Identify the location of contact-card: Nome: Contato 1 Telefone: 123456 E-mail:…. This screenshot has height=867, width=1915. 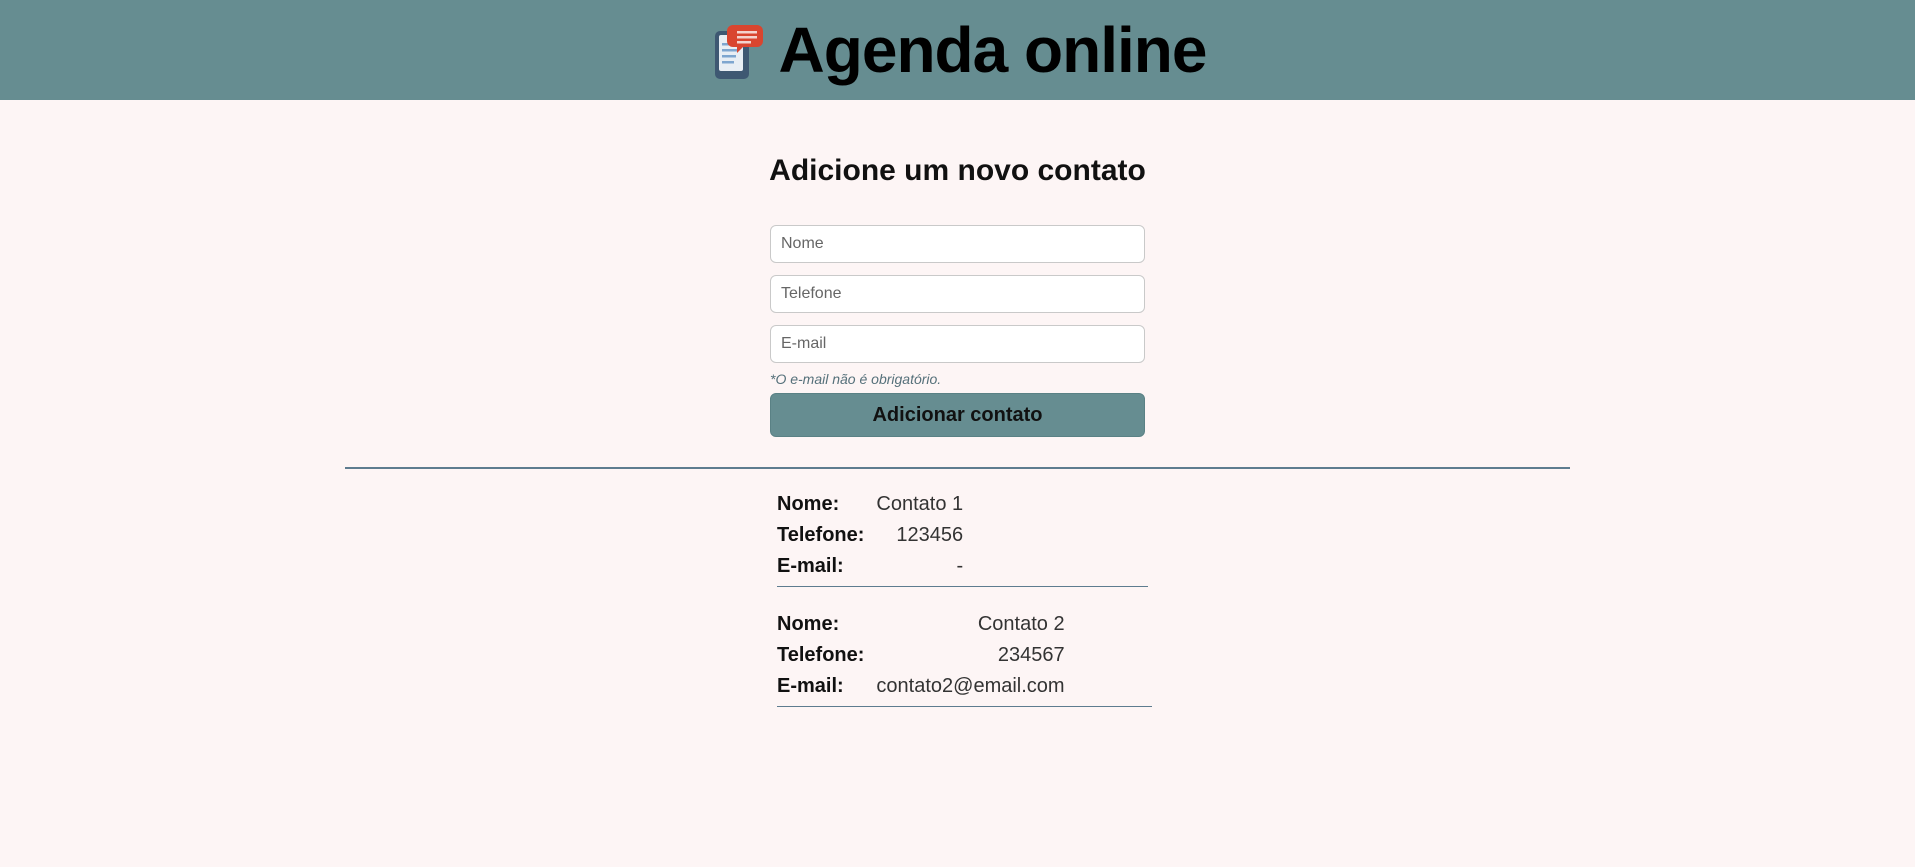
(962, 538).